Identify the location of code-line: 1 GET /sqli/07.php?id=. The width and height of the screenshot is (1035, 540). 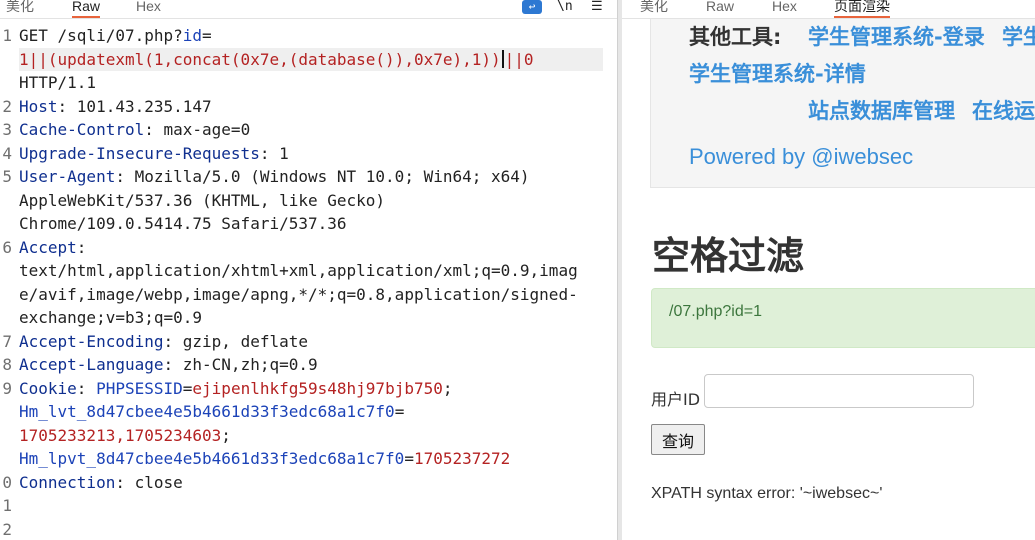
(308, 36).